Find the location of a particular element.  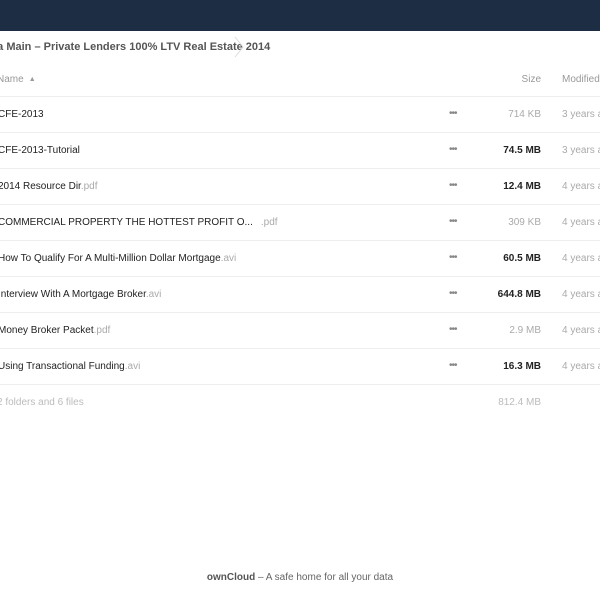

breadcrumb-separator-icon is located at coordinates (239, 47).